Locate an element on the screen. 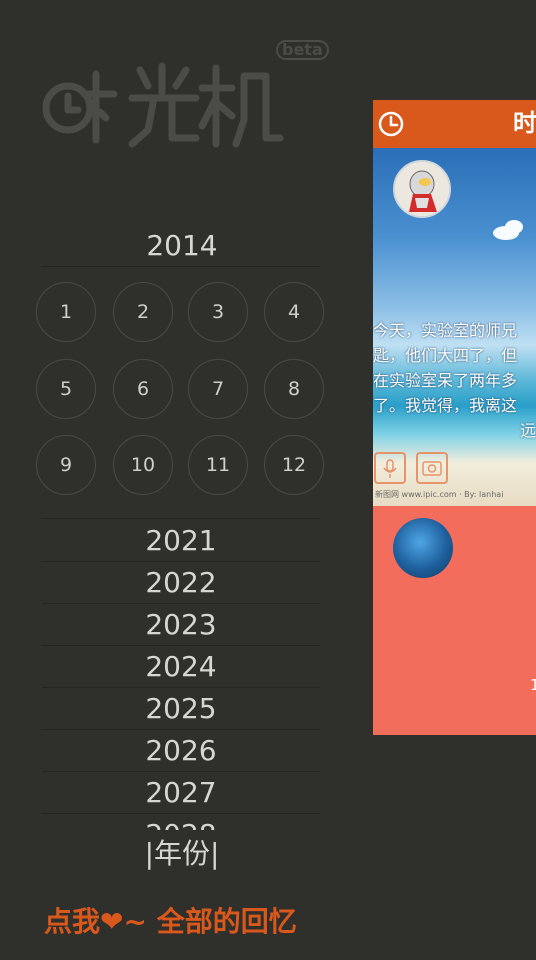  panel-header: 时 is located at coordinates (454, 124).